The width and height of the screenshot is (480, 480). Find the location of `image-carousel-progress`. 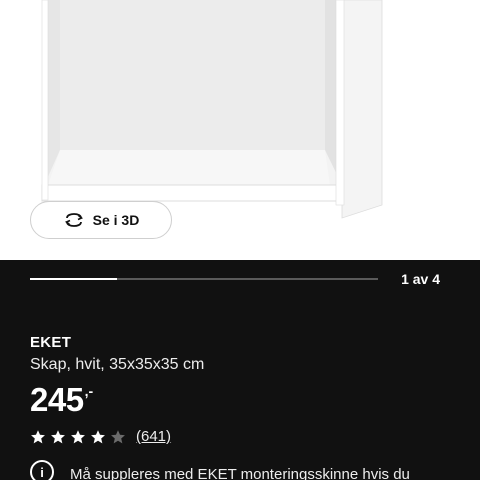

image-carousel-progress is located at coordinates (204, 279).